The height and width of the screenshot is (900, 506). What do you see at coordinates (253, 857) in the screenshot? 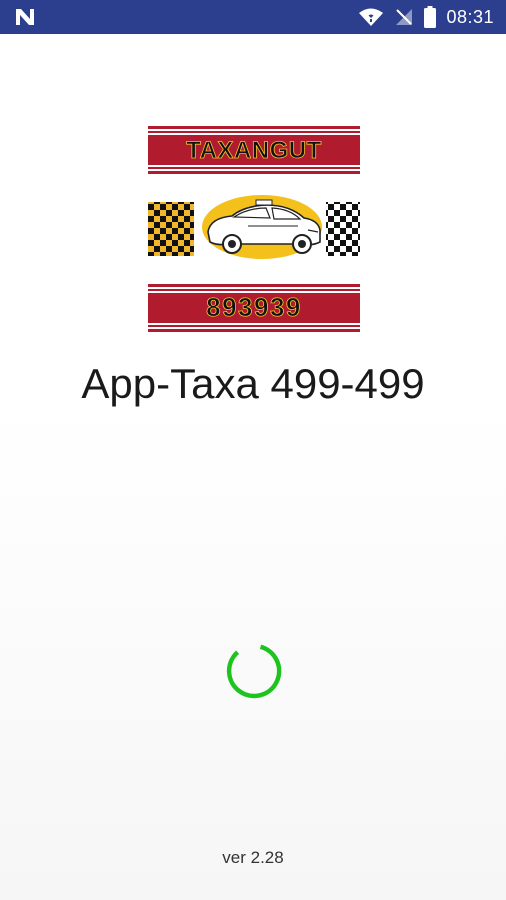
I see `version-label: ver 2.28` at bounding box center [253, 857].